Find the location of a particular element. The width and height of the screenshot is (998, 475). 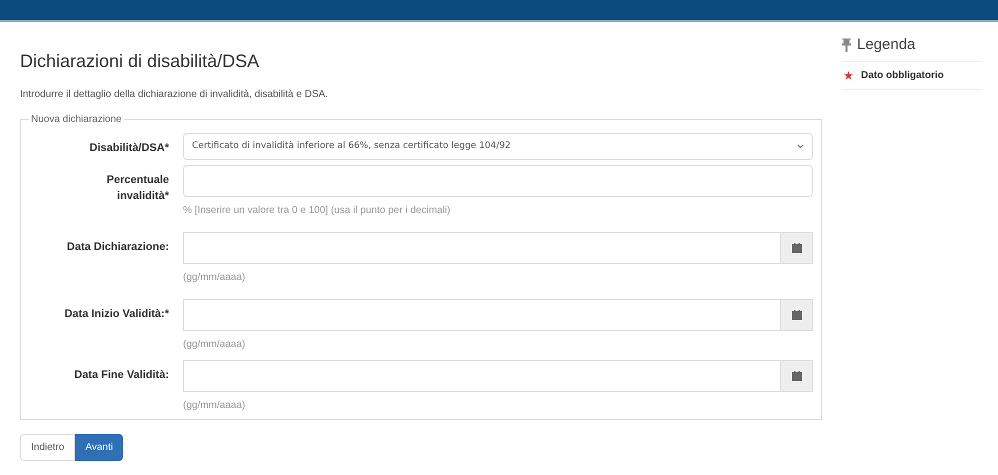

legend-item: Dato obbligatorio is located at coordinates (902, 75).